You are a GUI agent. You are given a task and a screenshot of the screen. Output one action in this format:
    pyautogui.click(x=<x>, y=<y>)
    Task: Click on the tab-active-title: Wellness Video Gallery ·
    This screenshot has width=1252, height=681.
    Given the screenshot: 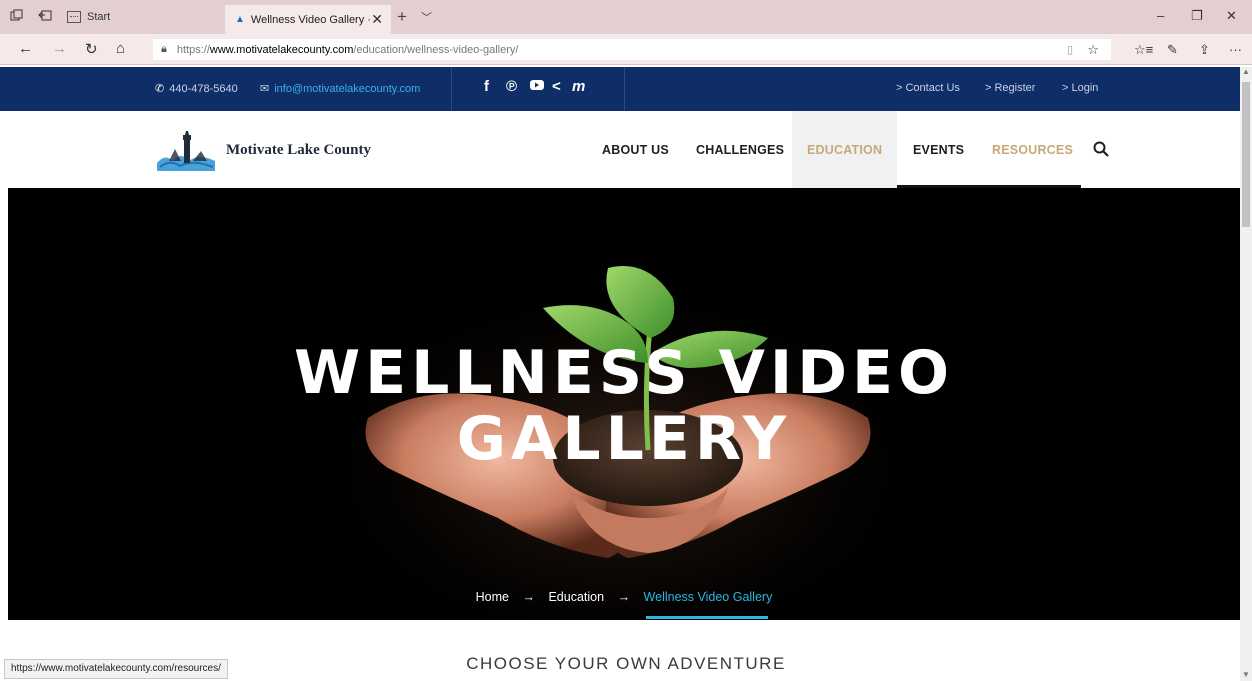 What is the action you would take?
    pyautogui.click(x=310, y=19)
    